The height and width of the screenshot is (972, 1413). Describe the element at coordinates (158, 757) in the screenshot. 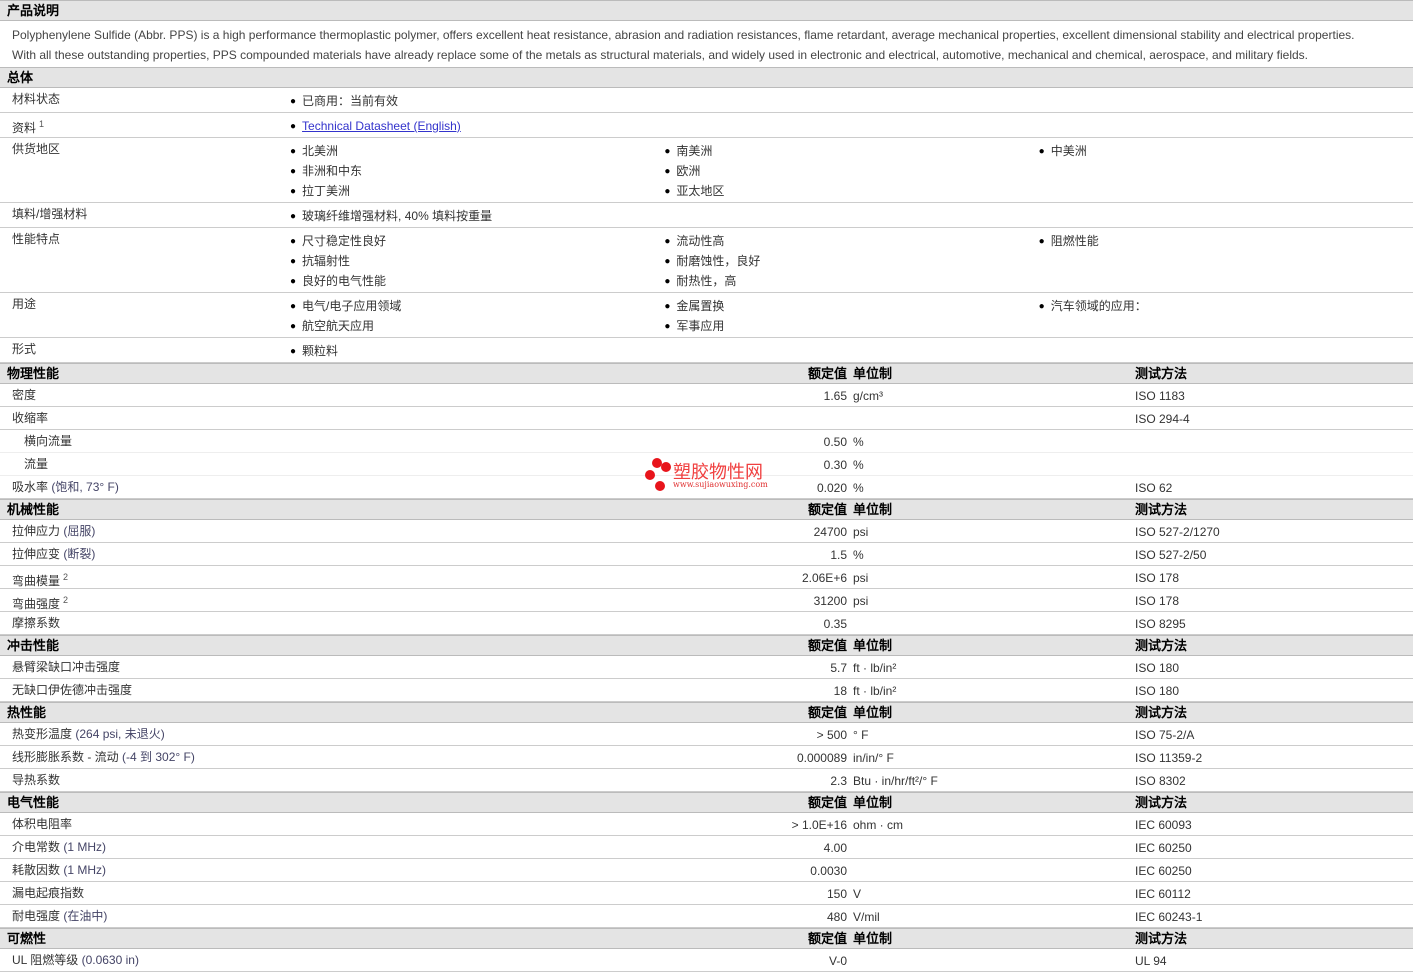

I see `test-condition: (-4 到 302° F)` at that location.